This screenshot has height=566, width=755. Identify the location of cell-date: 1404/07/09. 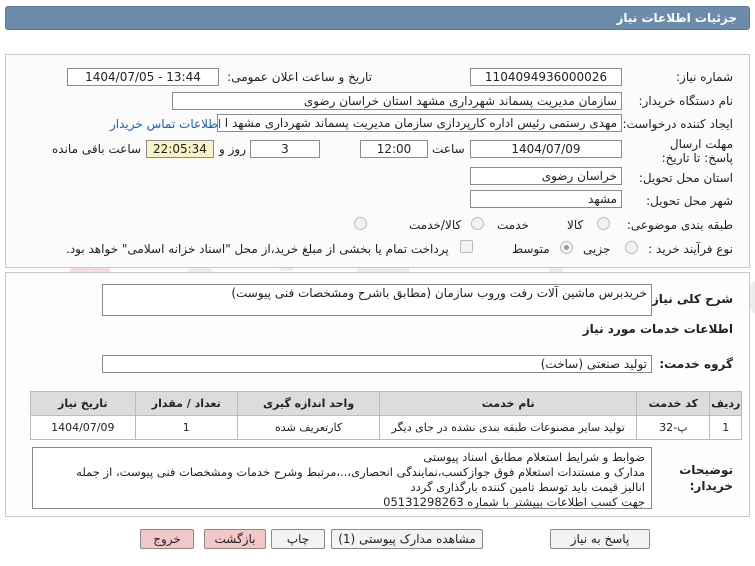
(83, 427).